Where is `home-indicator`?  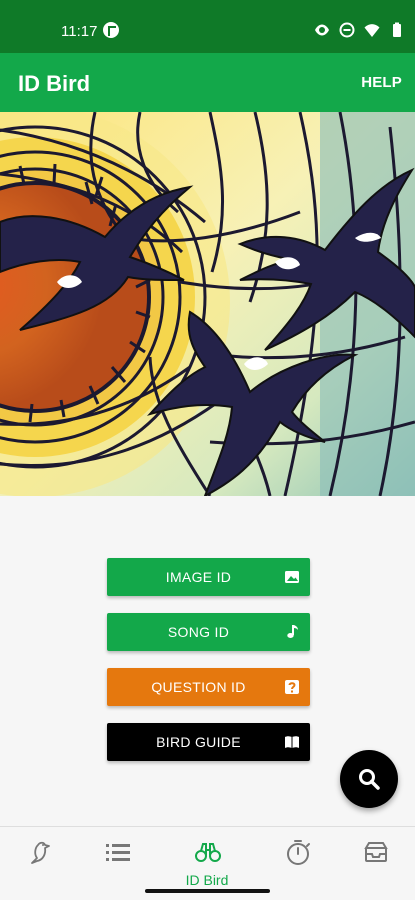 home-indicator is located at coordinates (207, 891).